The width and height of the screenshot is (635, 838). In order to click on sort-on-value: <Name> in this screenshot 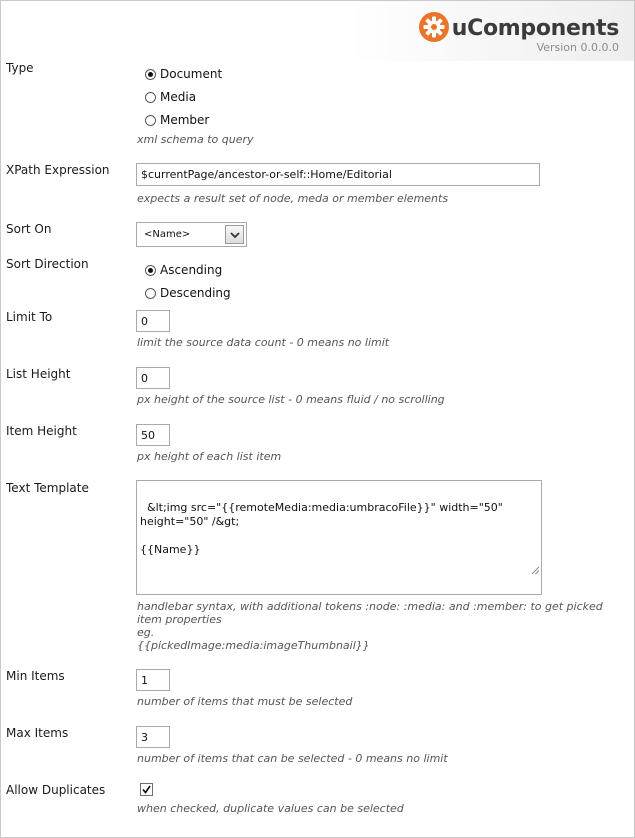, I will do `click(167, 234)`.